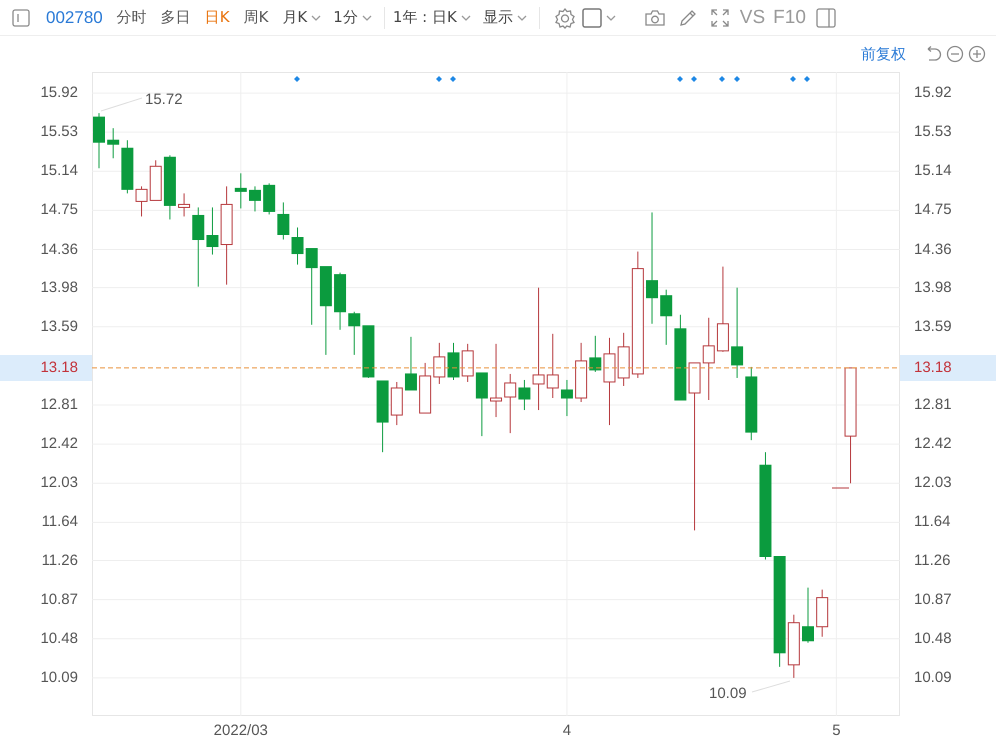 The image size is (996, 745). What do you see at coordinates (933, 444) in the screenshot?
I see `price-tick-label: 12.42` at bounding box center [933, 444].